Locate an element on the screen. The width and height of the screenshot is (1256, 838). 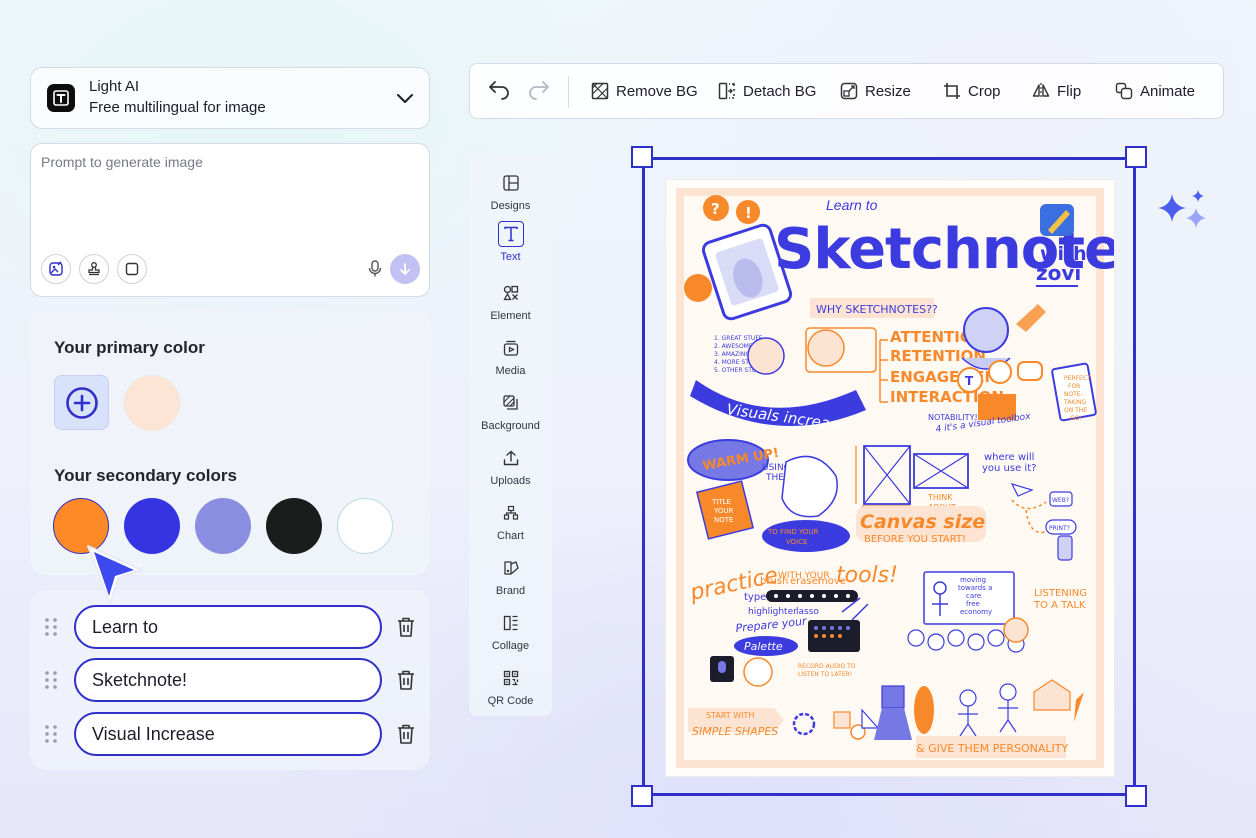
prompt-box is located at coordinates (230, 220).